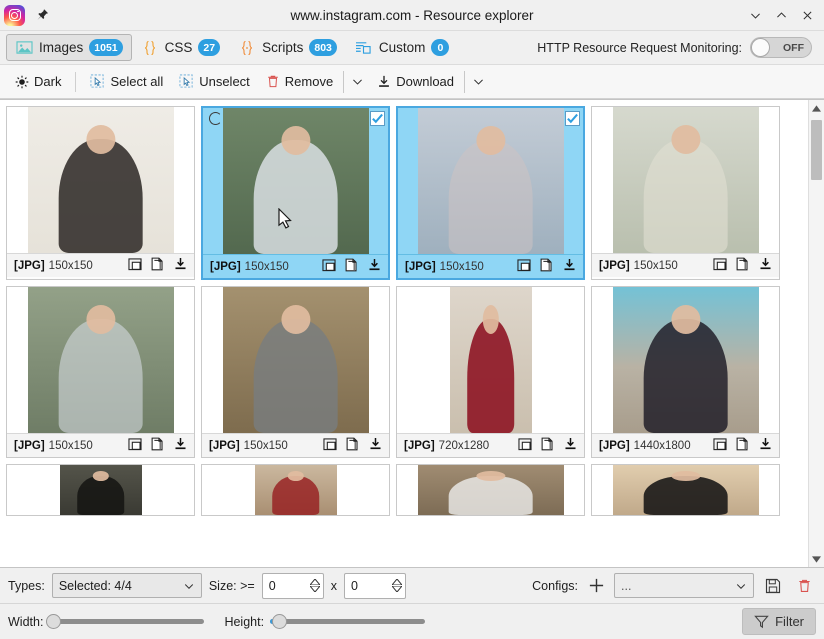 Image resolution: width=824 pixels, height=639 pixels. I want to click on remove-dropdown-button, so click(357, 81).